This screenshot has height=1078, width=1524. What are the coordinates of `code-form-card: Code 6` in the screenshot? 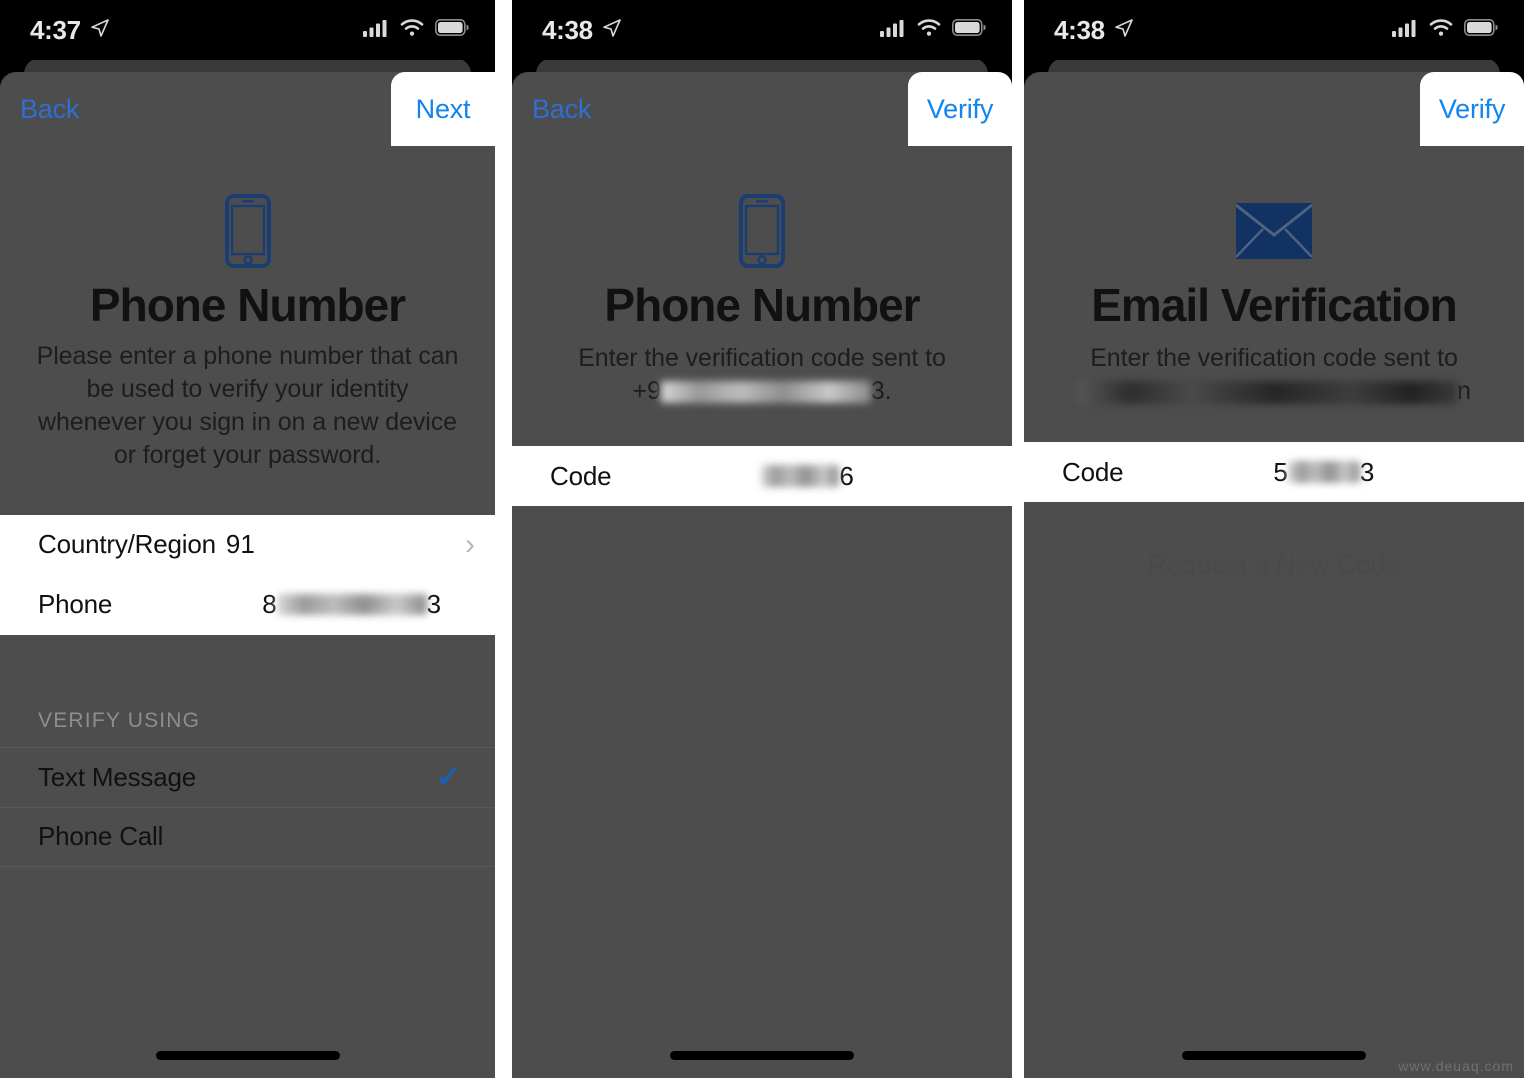 It's located at (762, 476).